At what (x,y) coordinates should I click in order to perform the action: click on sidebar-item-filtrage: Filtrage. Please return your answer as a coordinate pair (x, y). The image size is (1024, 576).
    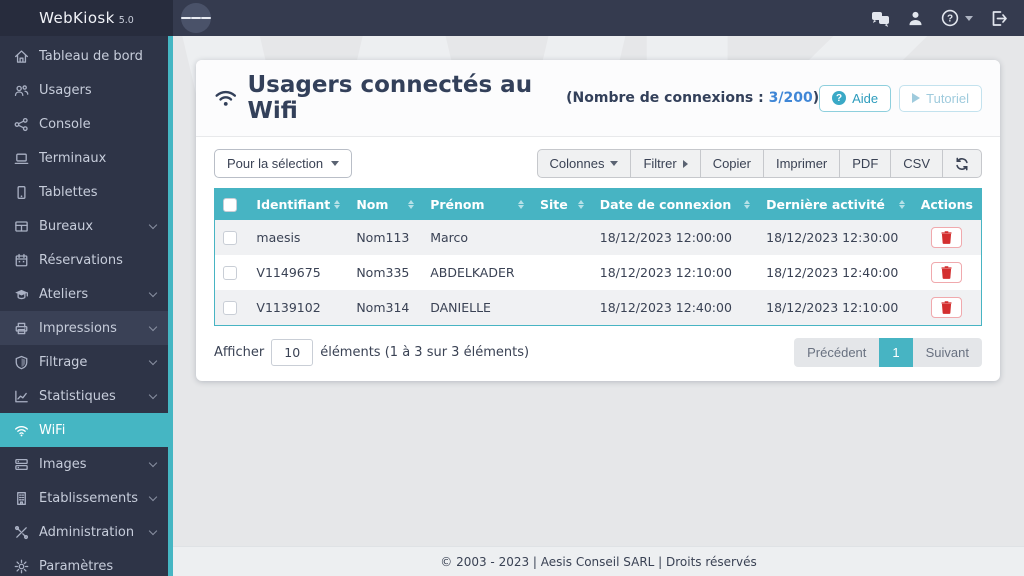
    Looking at the image, I should click on (84, 362).